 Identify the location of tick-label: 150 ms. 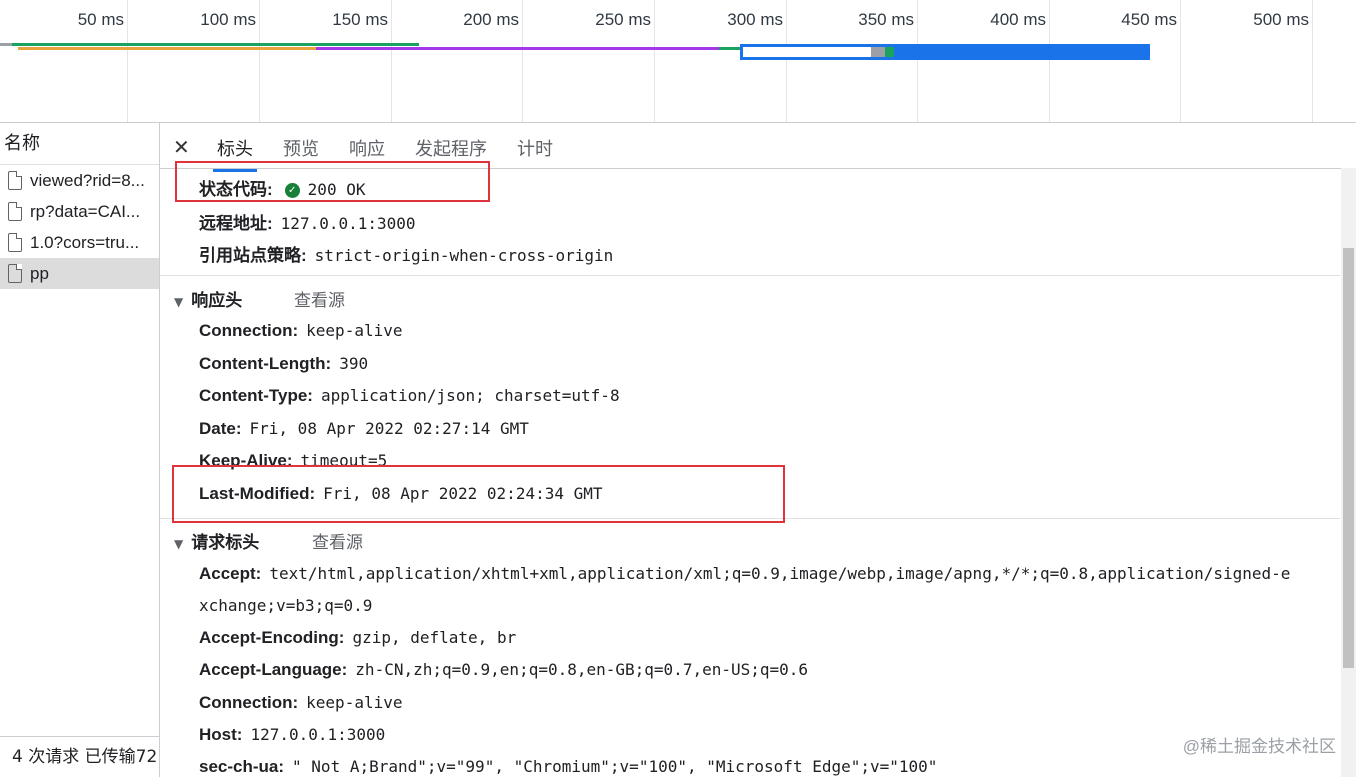
(360, 19).